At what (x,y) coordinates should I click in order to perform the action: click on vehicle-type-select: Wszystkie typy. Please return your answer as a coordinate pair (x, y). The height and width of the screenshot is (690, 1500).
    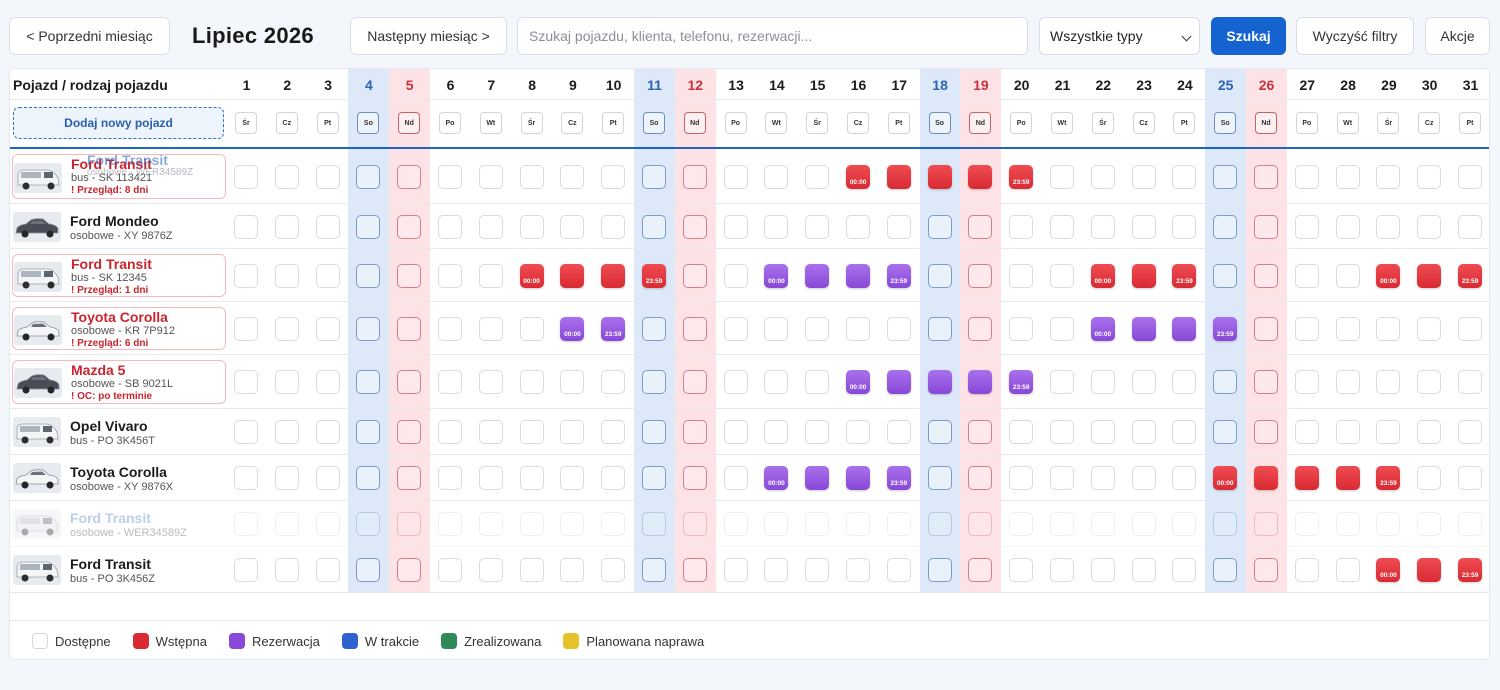
    Looking at the image, I should click on (1119, 36).